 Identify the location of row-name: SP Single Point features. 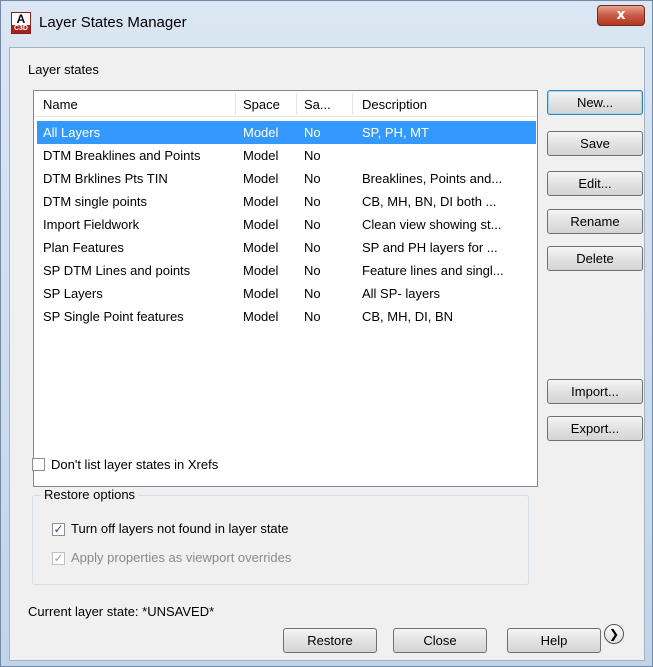
(113, 316).